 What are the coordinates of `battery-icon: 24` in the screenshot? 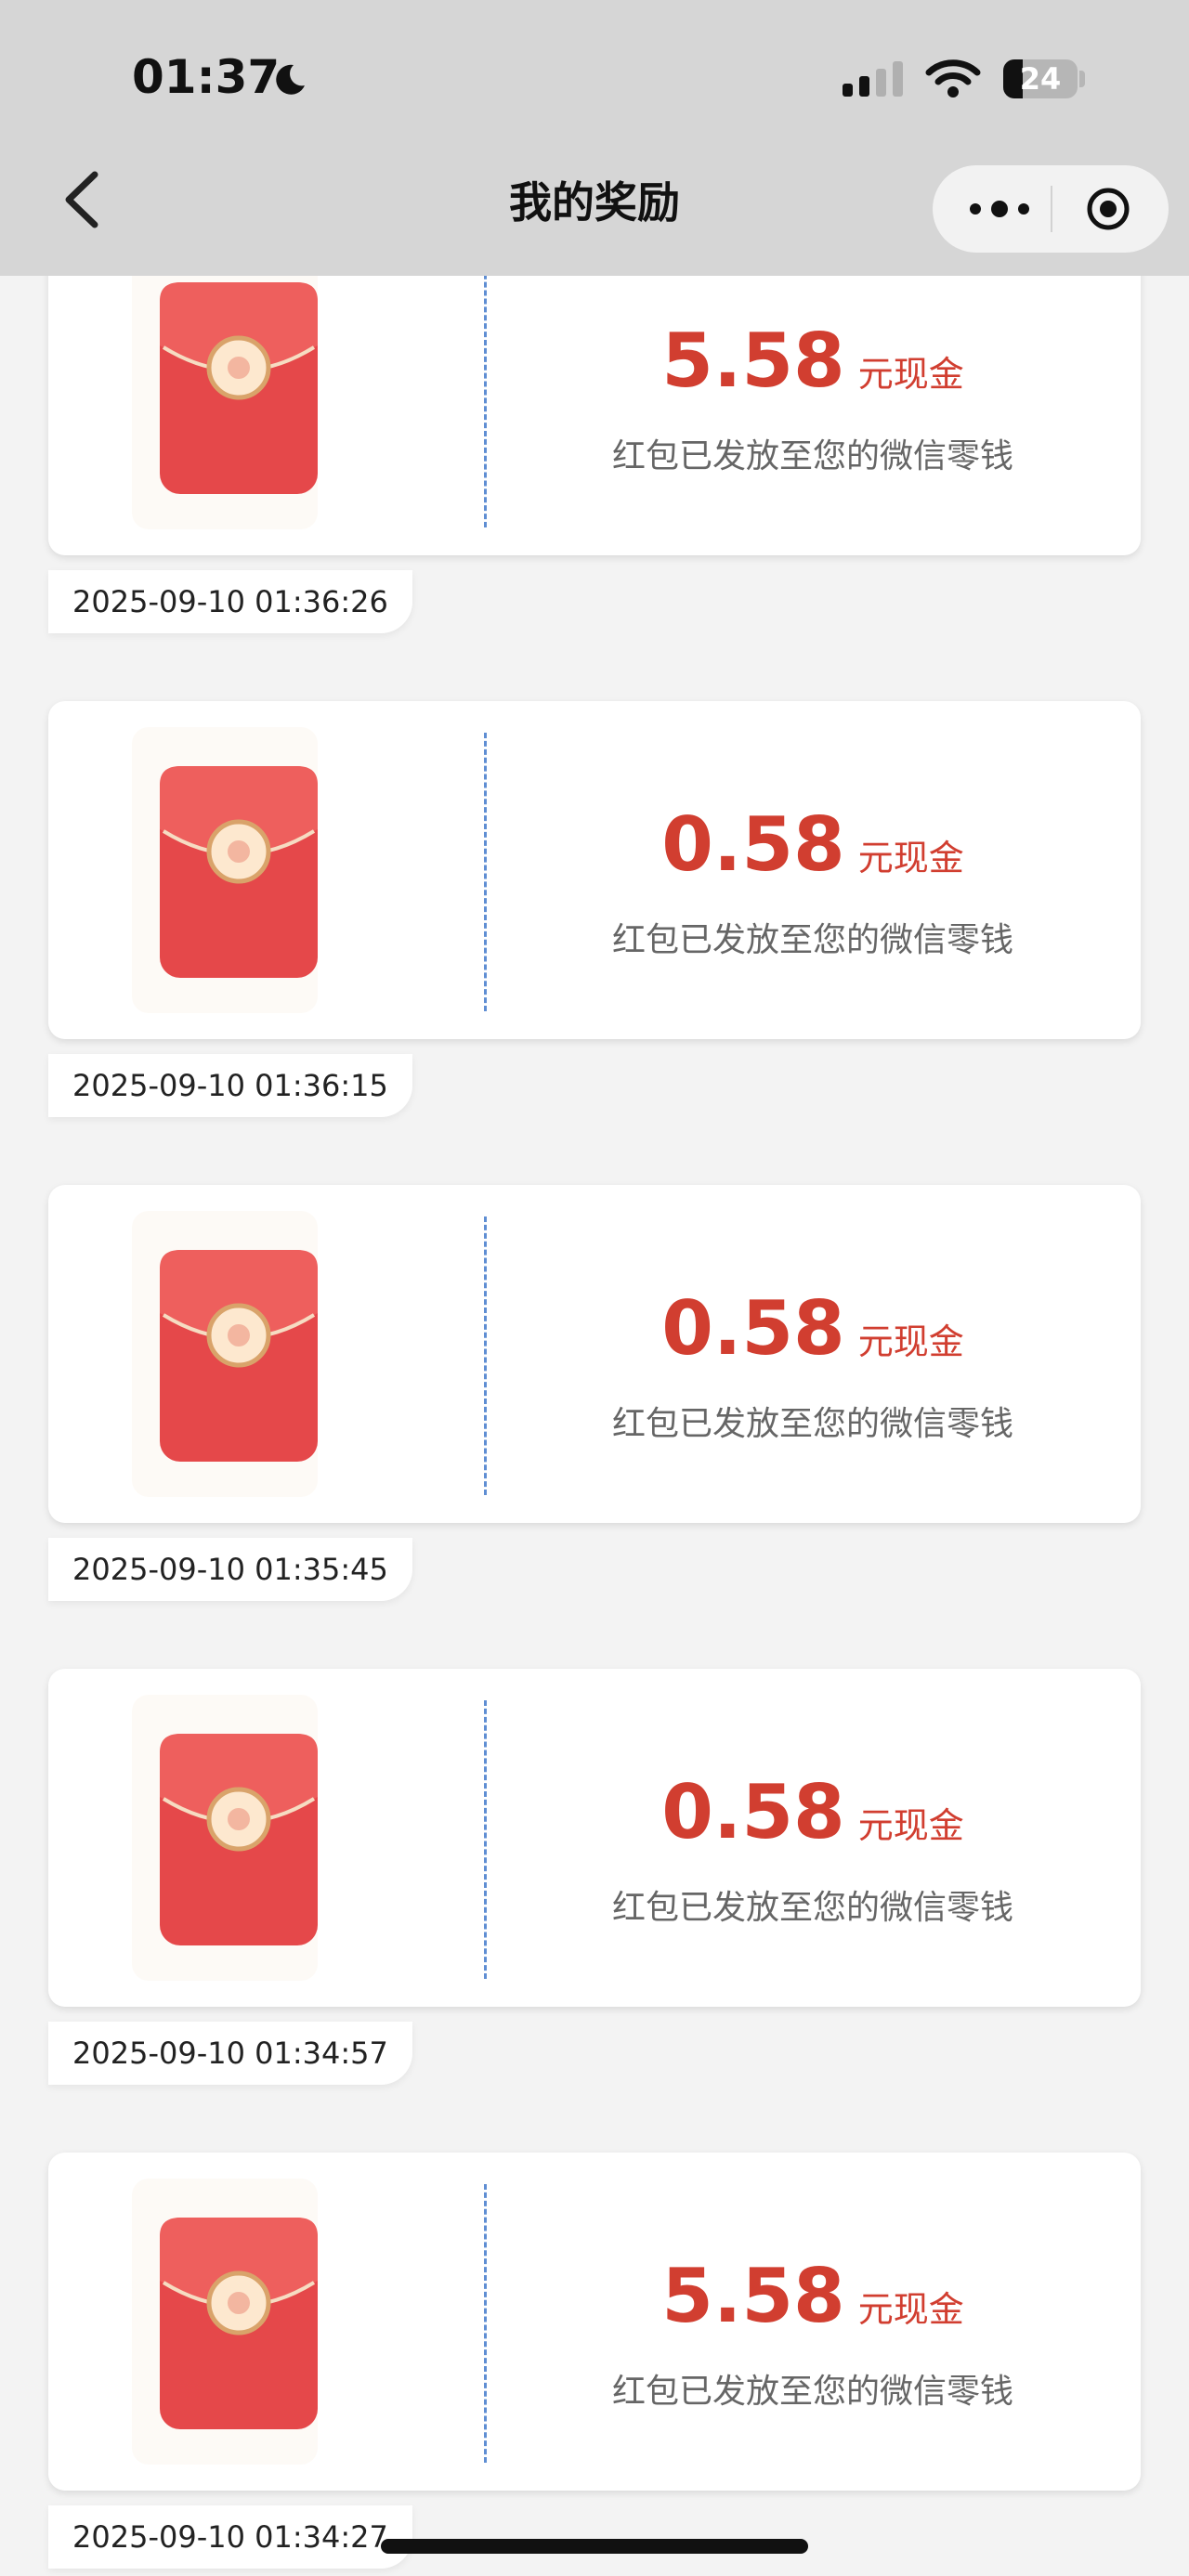 It's located at (1041, 78).